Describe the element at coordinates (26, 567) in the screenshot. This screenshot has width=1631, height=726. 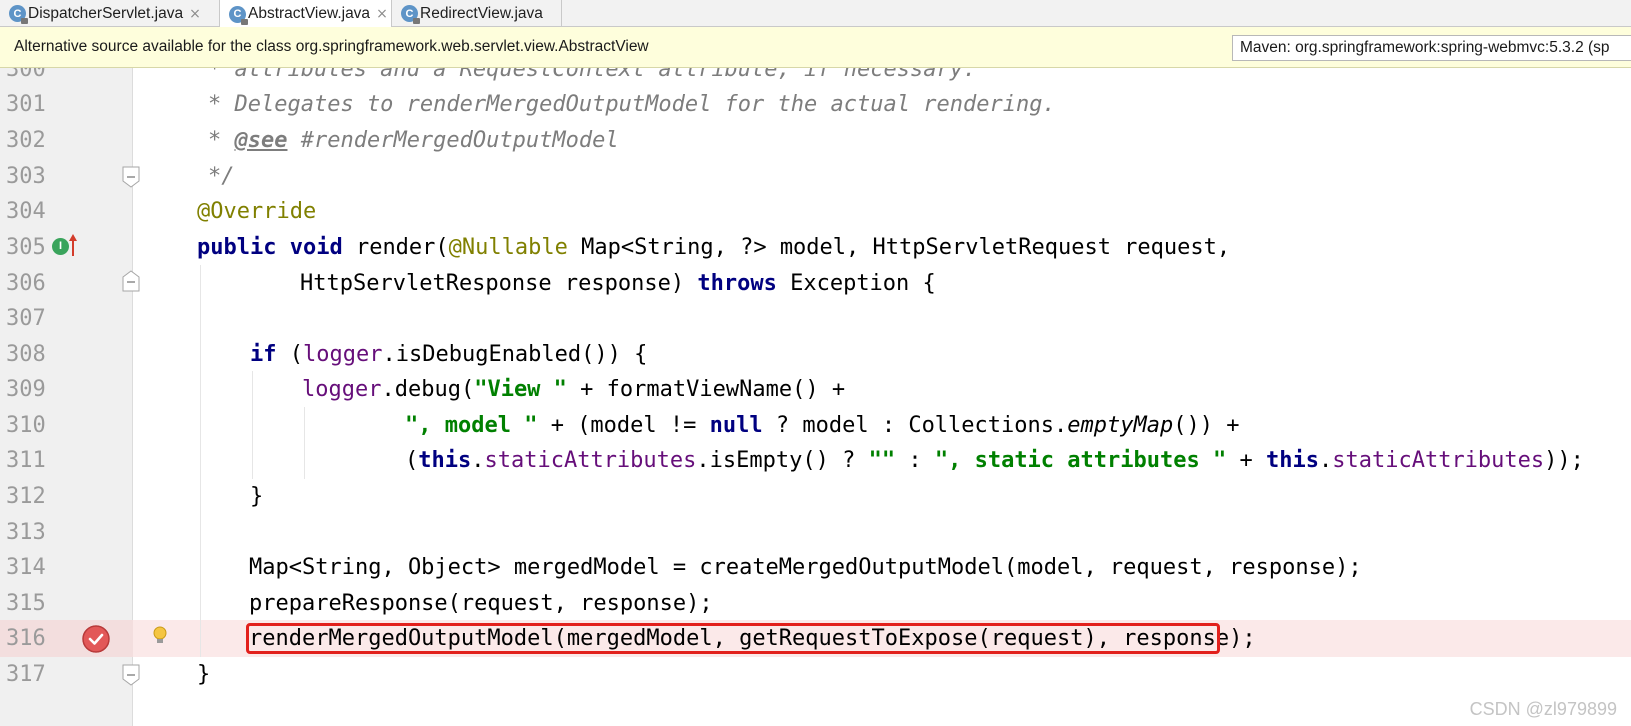
I see `line-number: 314` at that location.